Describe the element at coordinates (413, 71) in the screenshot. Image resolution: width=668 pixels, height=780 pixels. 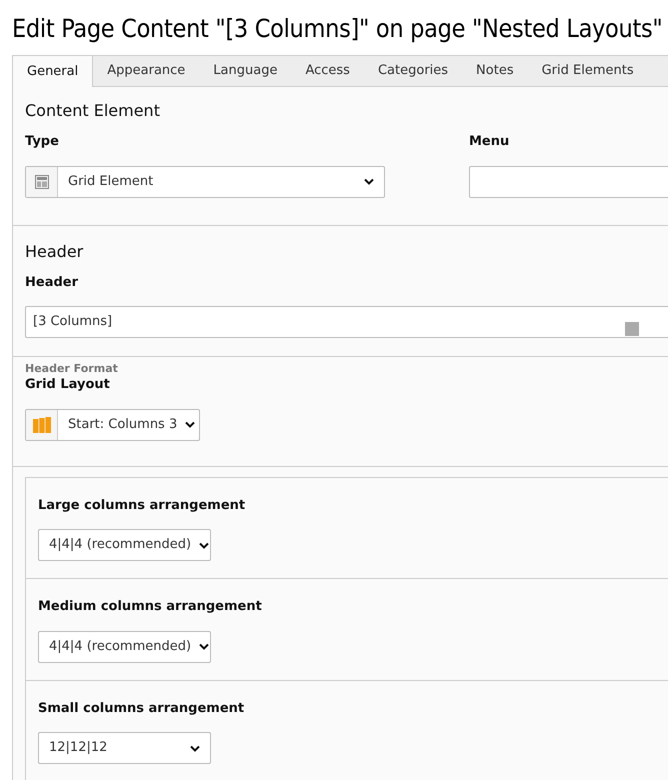
I see `tab: Categories` at that location.